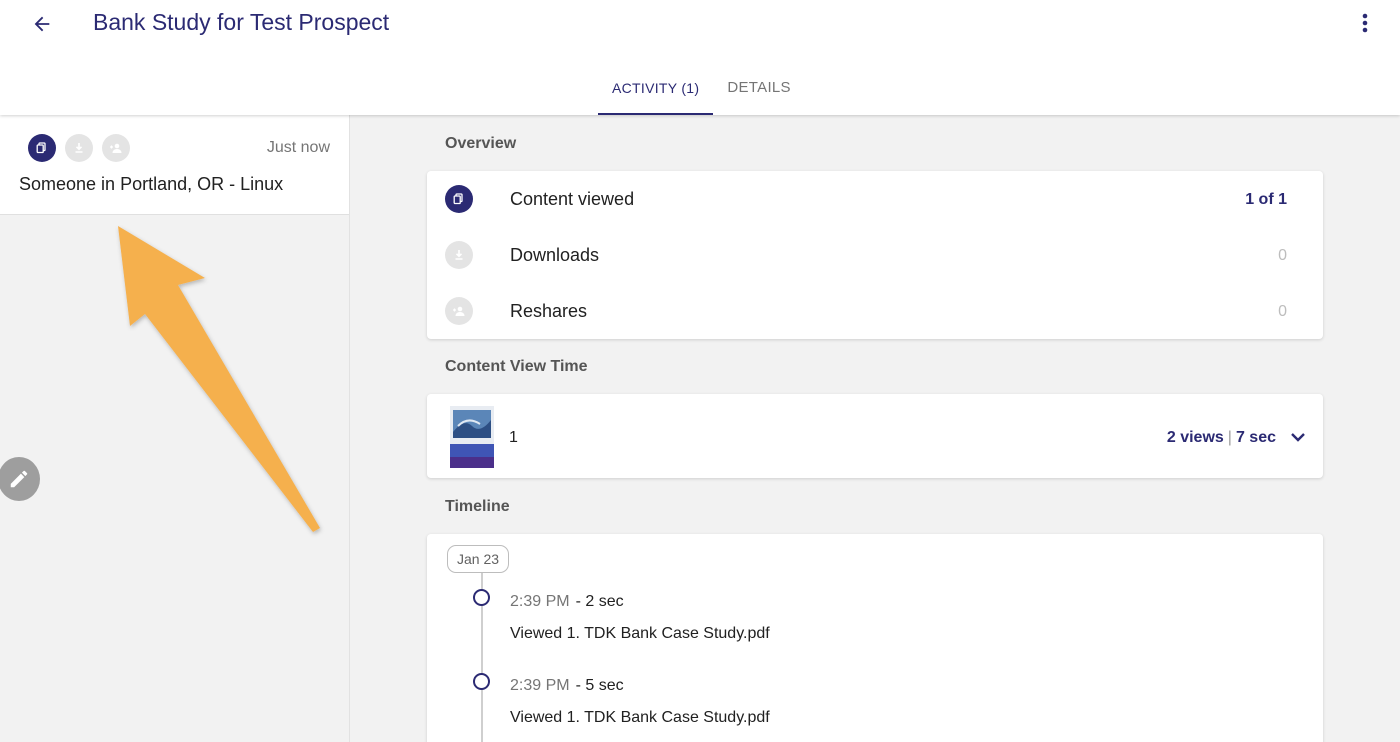 The height and width of the screenshot is (742, 1400). Describe the element at coordinates (174, 165) in the screenshot. I see `activity-list-item: Just now Someone in Portland, OR - Linux` at that location.